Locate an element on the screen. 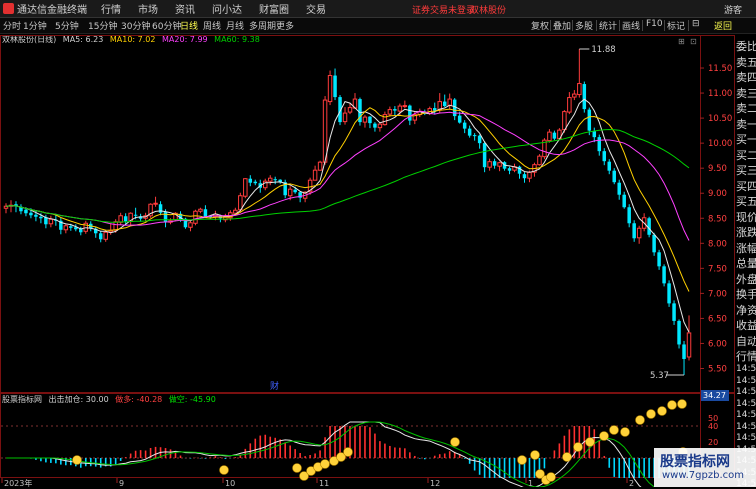 Image resolution: width=756 pixels, height=489 pixels. price-axis-label: 7.50 is located at coordinates (717, 269).